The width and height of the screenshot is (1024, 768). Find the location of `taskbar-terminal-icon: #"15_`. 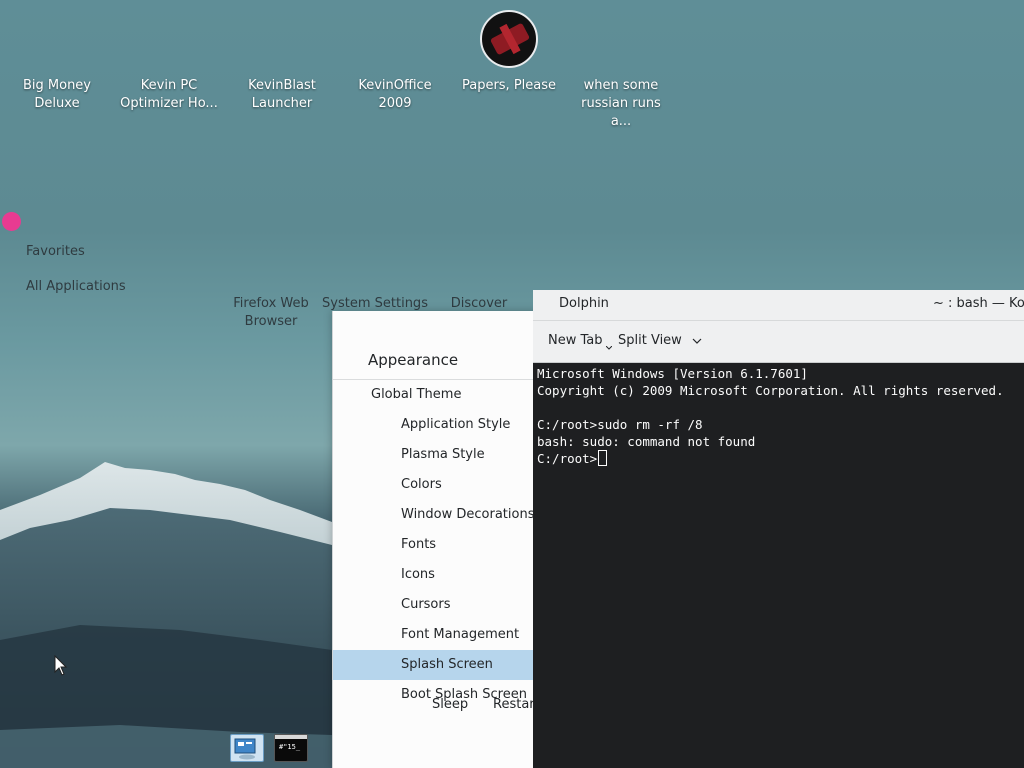

taskbar-terminal-icon: #"15_ is located at coordinates (291, 748).